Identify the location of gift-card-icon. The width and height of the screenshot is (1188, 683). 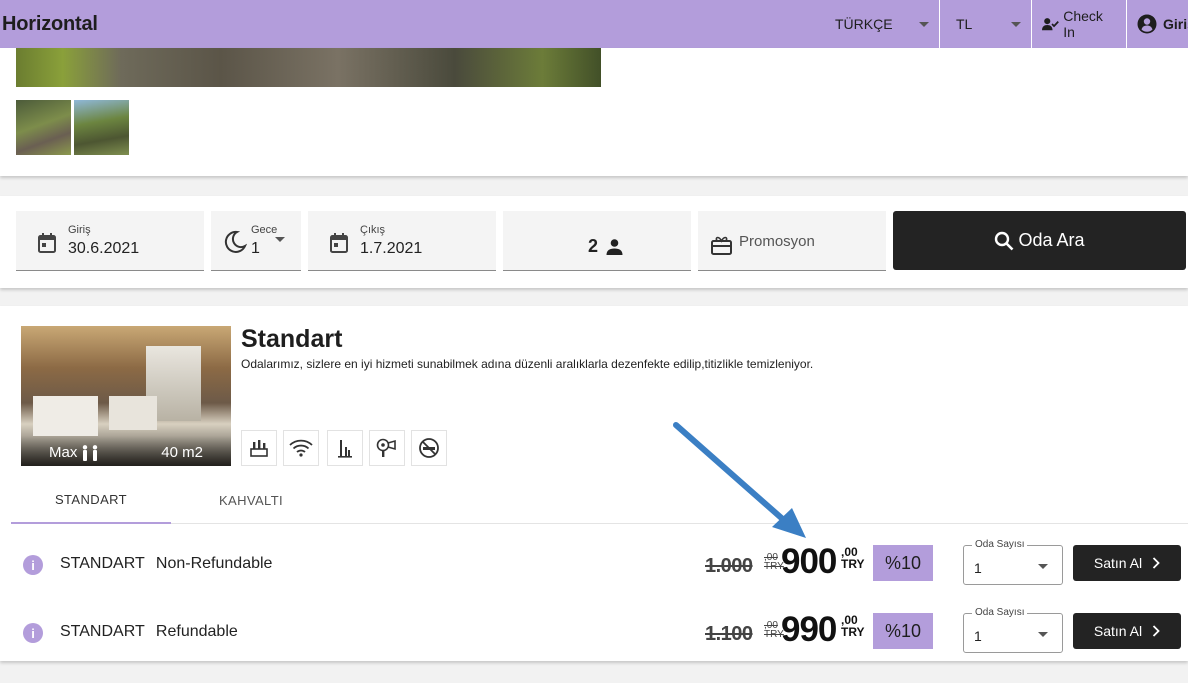
(721, 245).